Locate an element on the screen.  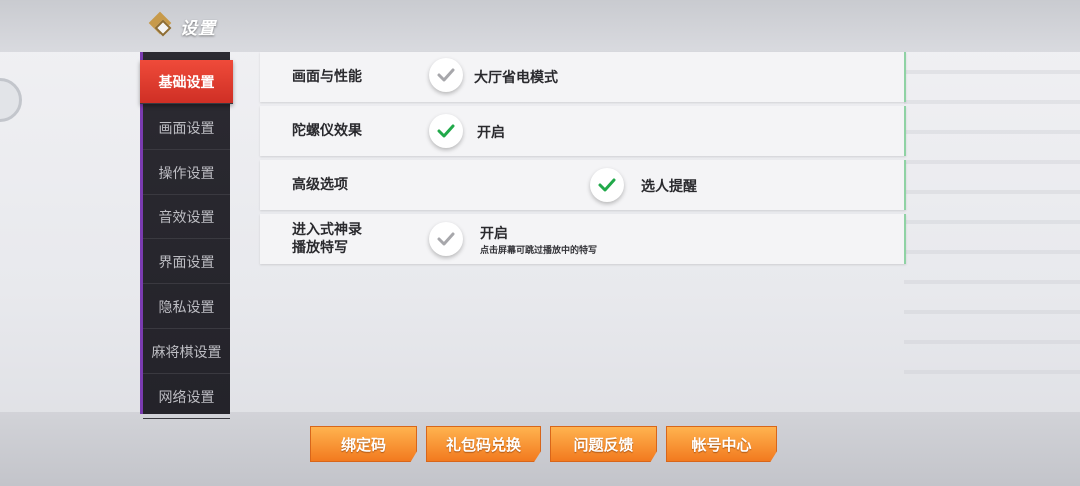
setting-row-graphics-performance: 画面与性能 大厅省电模式 is located at coordinates (583, 77).